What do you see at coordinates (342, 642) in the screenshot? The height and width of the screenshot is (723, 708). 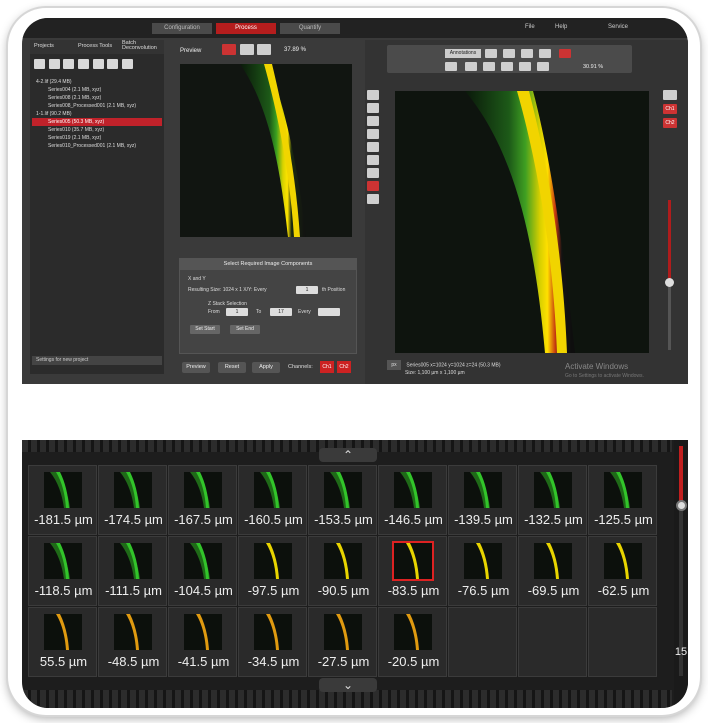 I see `slice-thumbnail: -27.5 µm` at bounding box center [342, 642].